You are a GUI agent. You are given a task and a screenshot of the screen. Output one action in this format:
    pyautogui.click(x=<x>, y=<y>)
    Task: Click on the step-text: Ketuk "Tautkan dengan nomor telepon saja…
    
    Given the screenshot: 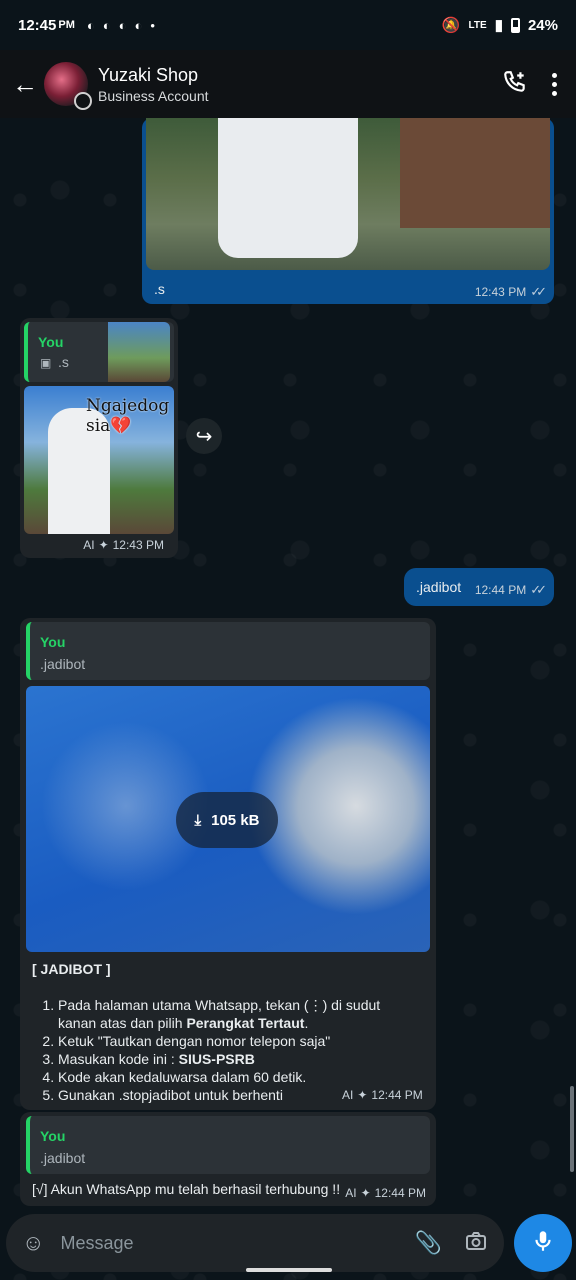 What is the action you would take?
    pyautogui.click(x=194, y=1041)
    